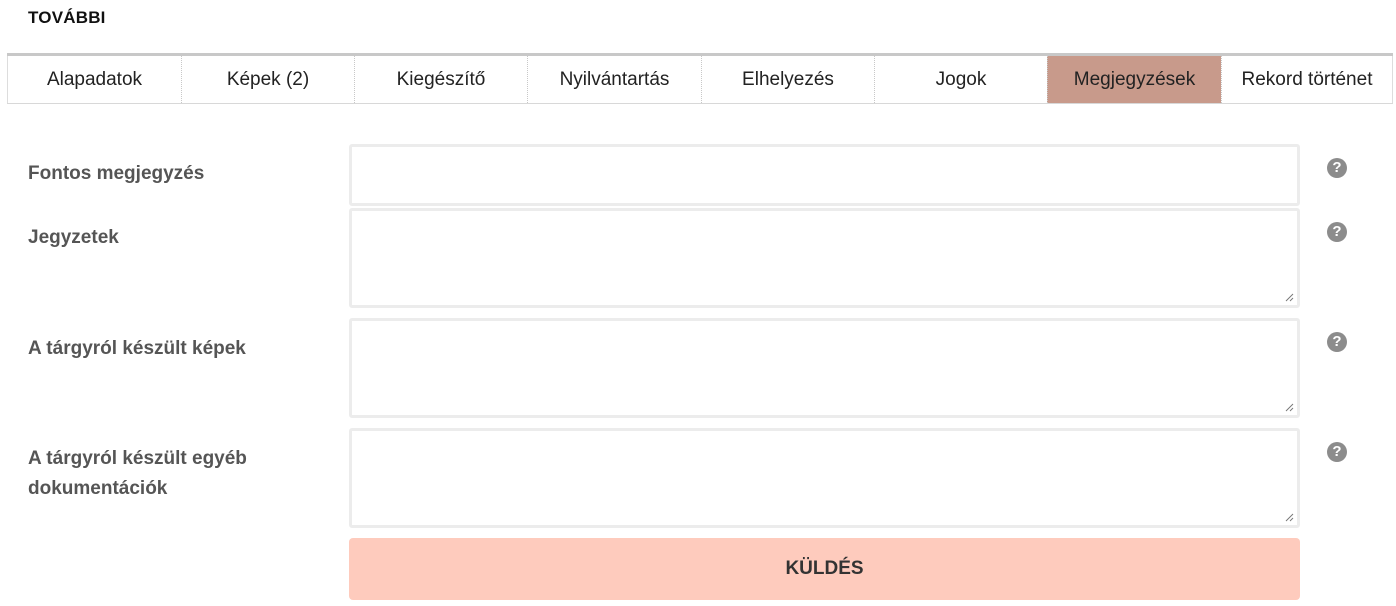  What do you see at coordinates (960, 79) in the screenshot?
I see `tab-jogok: Jogok` at bounding box center [960, 79].